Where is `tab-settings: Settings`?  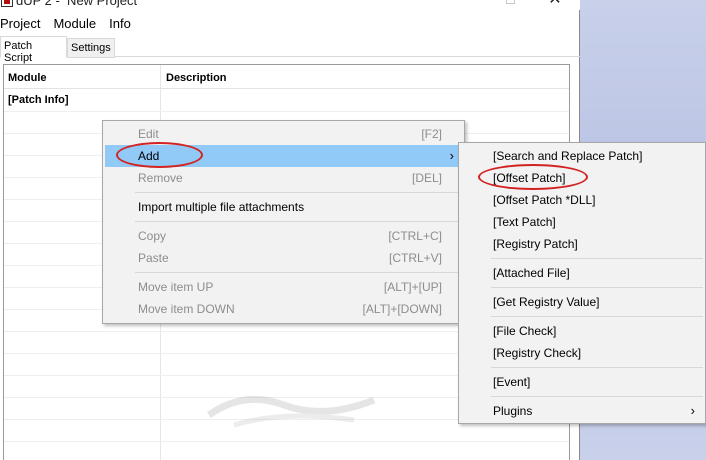 tab-settings: Settings is located at coordinates (91, 48).